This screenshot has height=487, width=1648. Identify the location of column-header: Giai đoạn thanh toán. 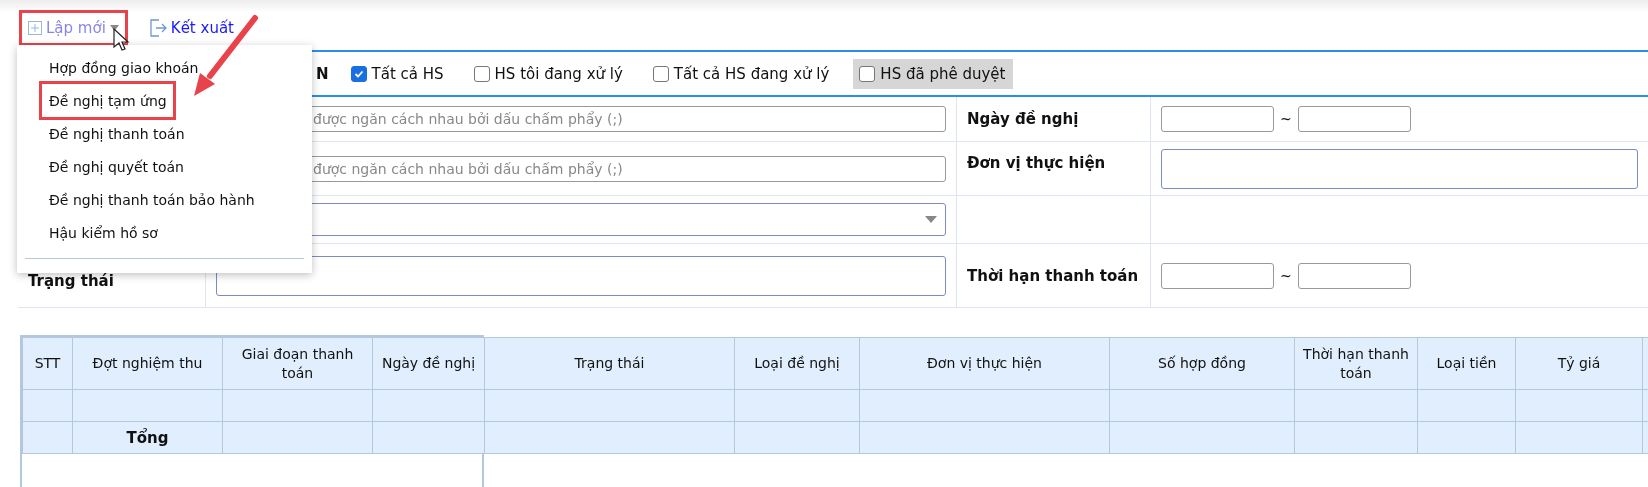
(297, 363).